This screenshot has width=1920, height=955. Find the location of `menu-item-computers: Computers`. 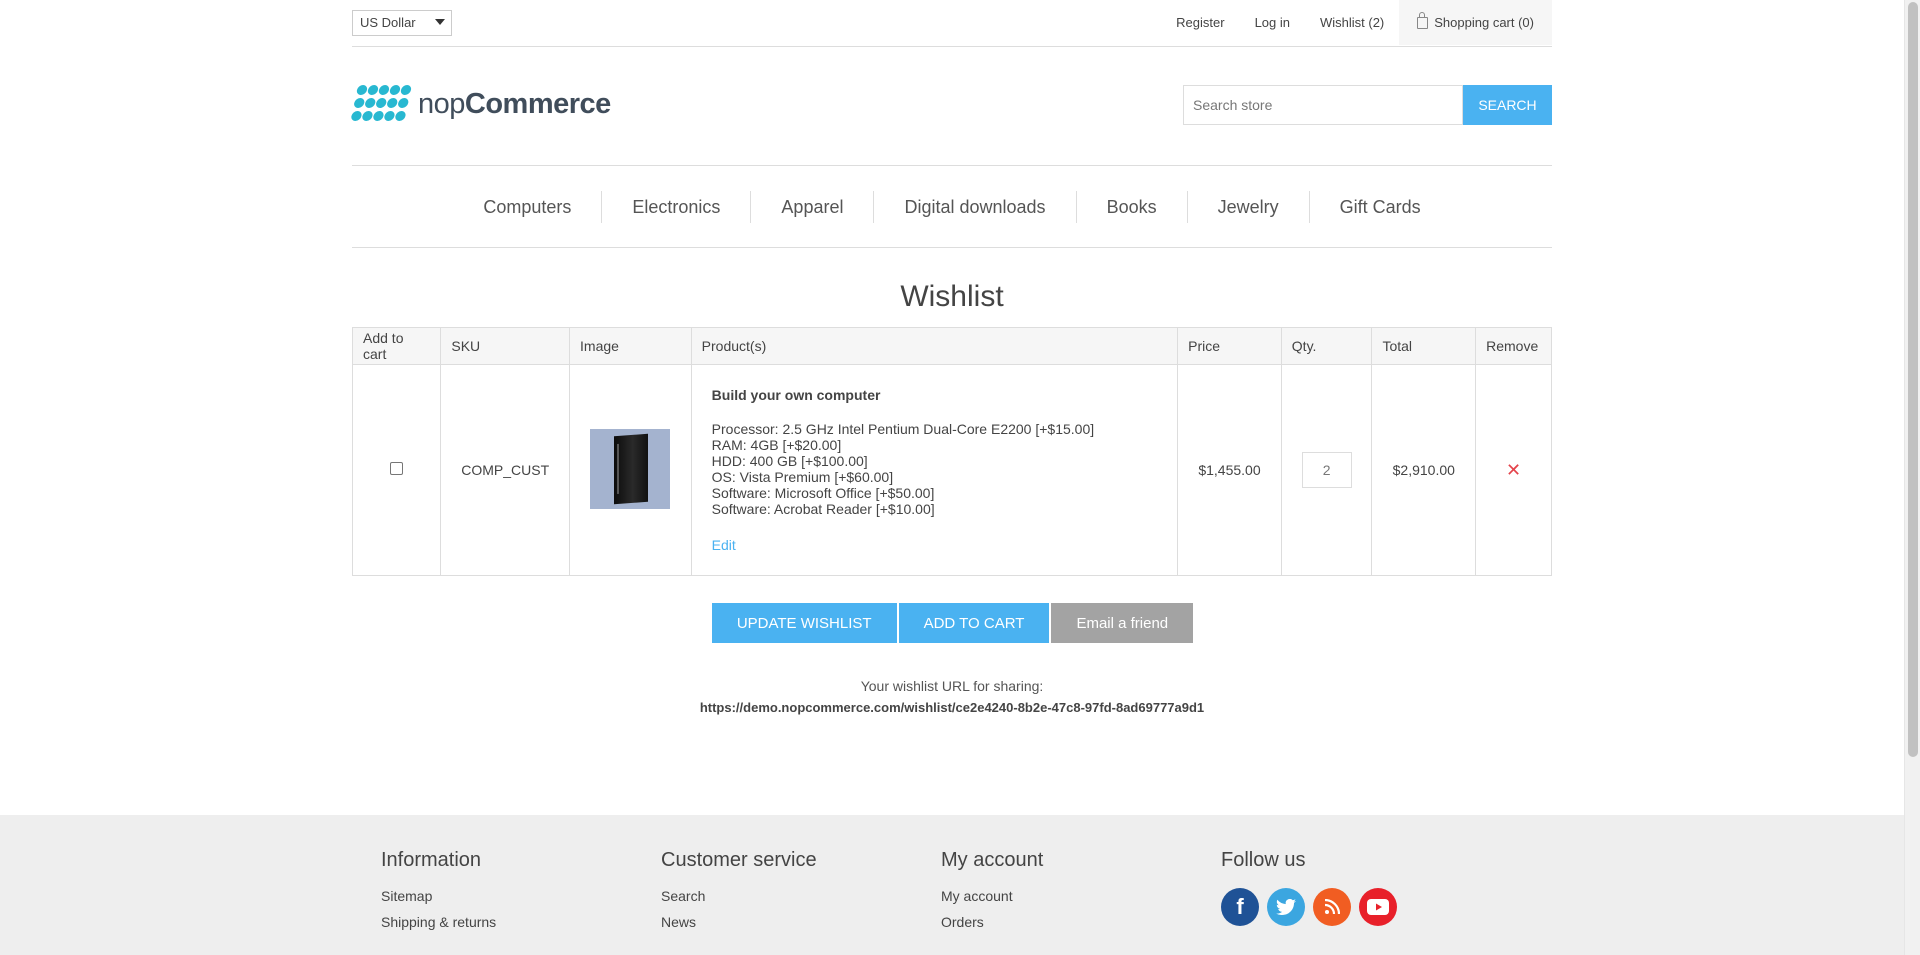

menu-item-computers: Computers is located at coordinates (527, 207).